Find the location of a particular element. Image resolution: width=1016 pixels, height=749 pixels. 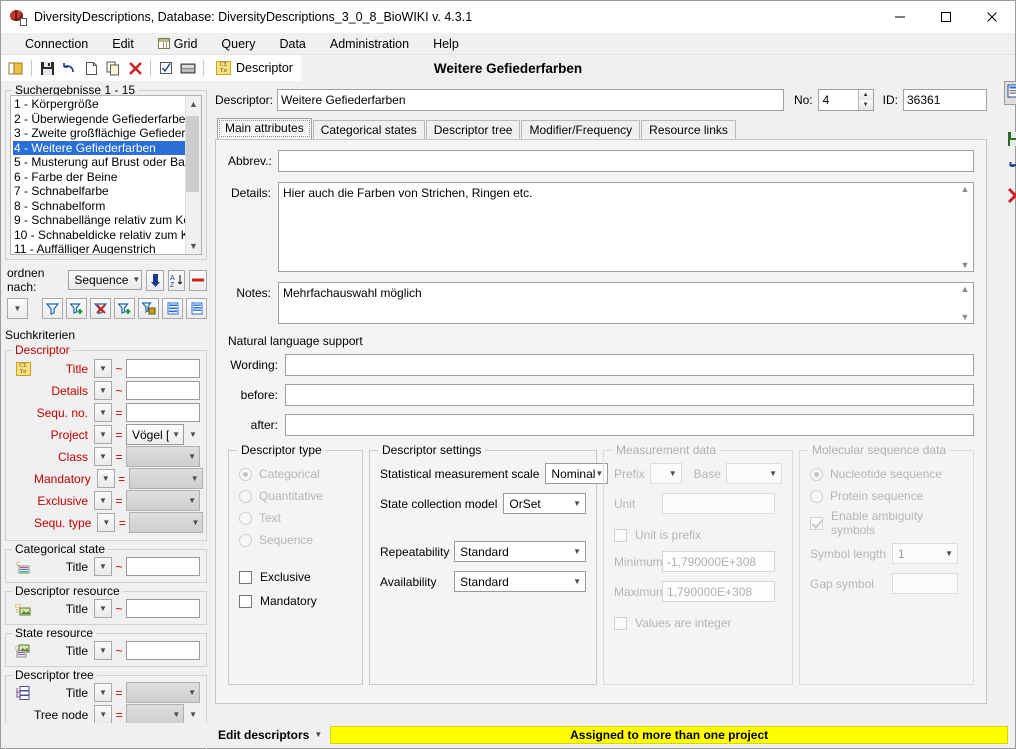

report-icon is located at coordinates (1009, 93).